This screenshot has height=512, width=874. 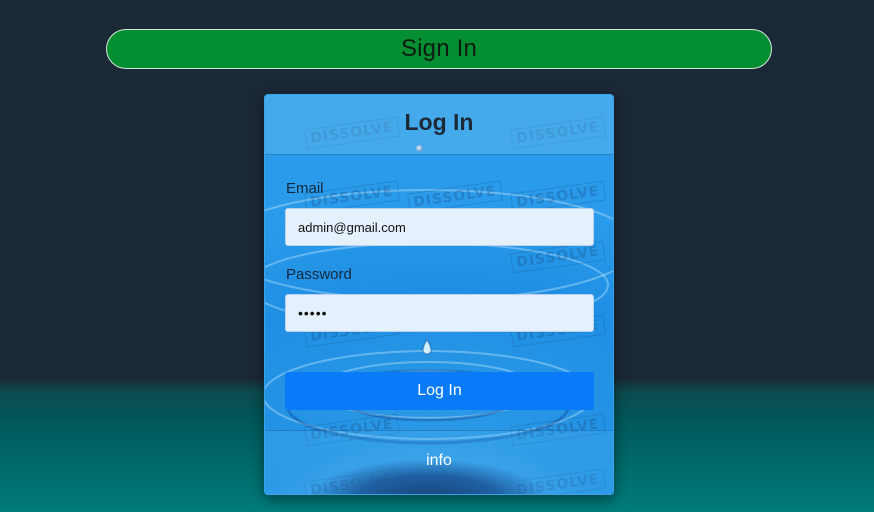 I want to click on email-label: Email, so click(x=305, y=188).